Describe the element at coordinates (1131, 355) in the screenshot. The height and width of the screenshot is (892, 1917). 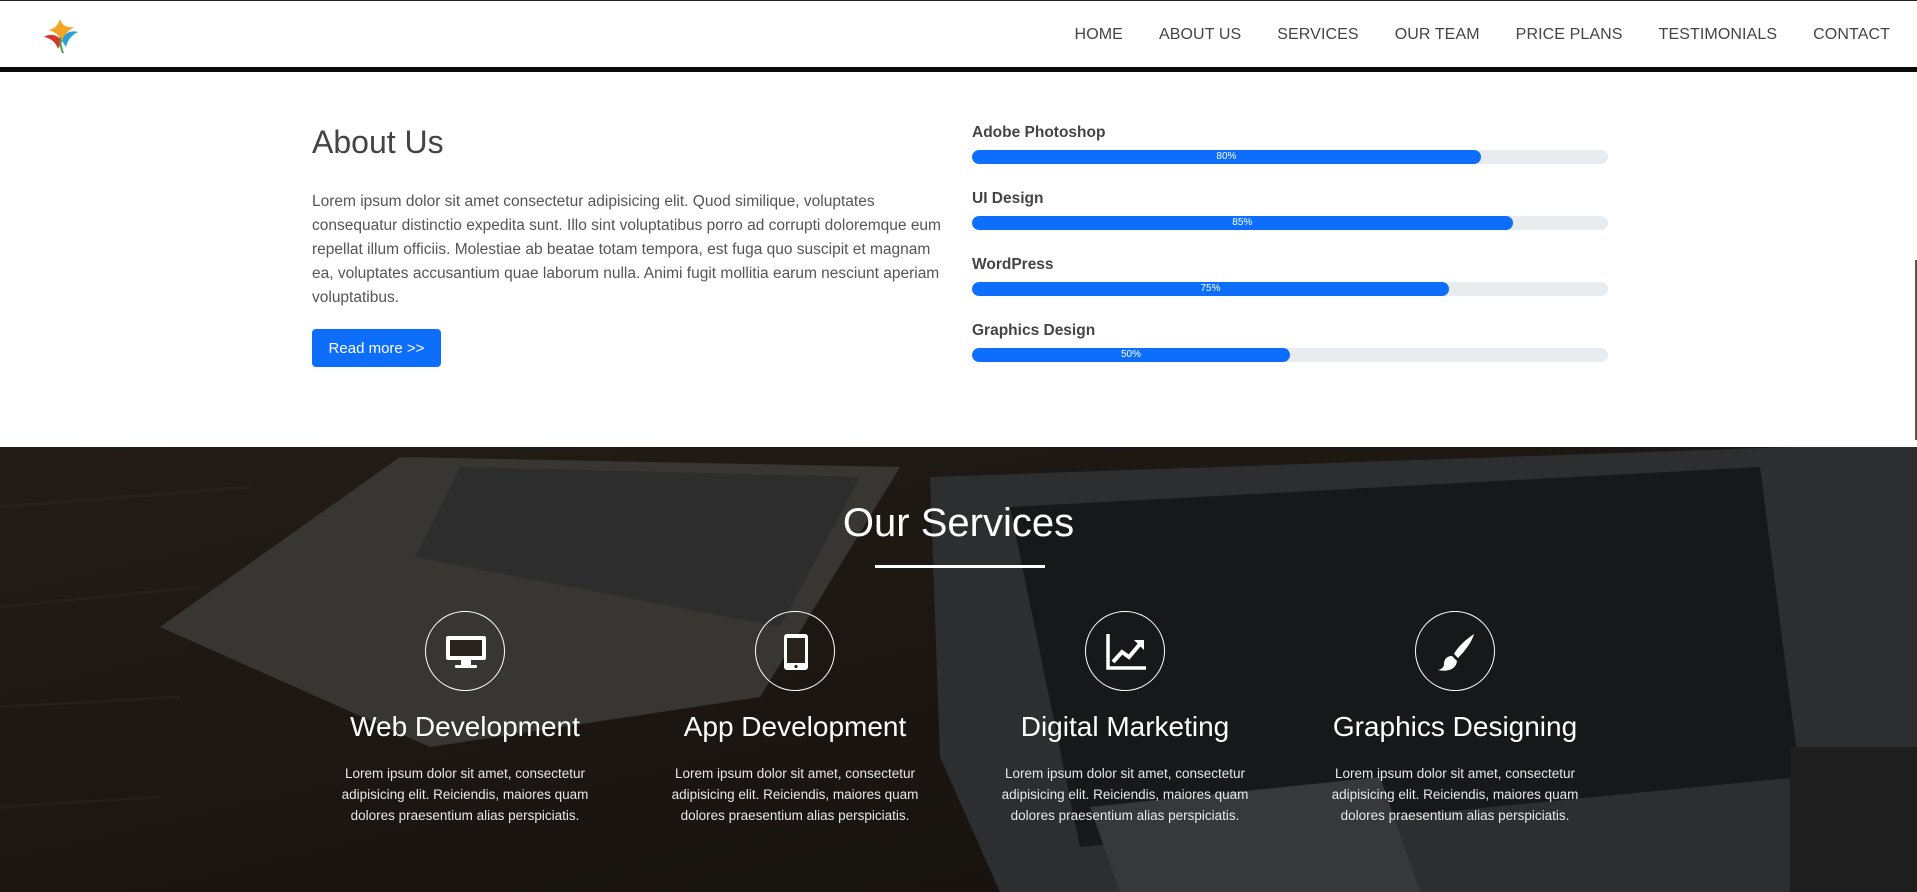
I see `progress-fill: 50%` at that location.